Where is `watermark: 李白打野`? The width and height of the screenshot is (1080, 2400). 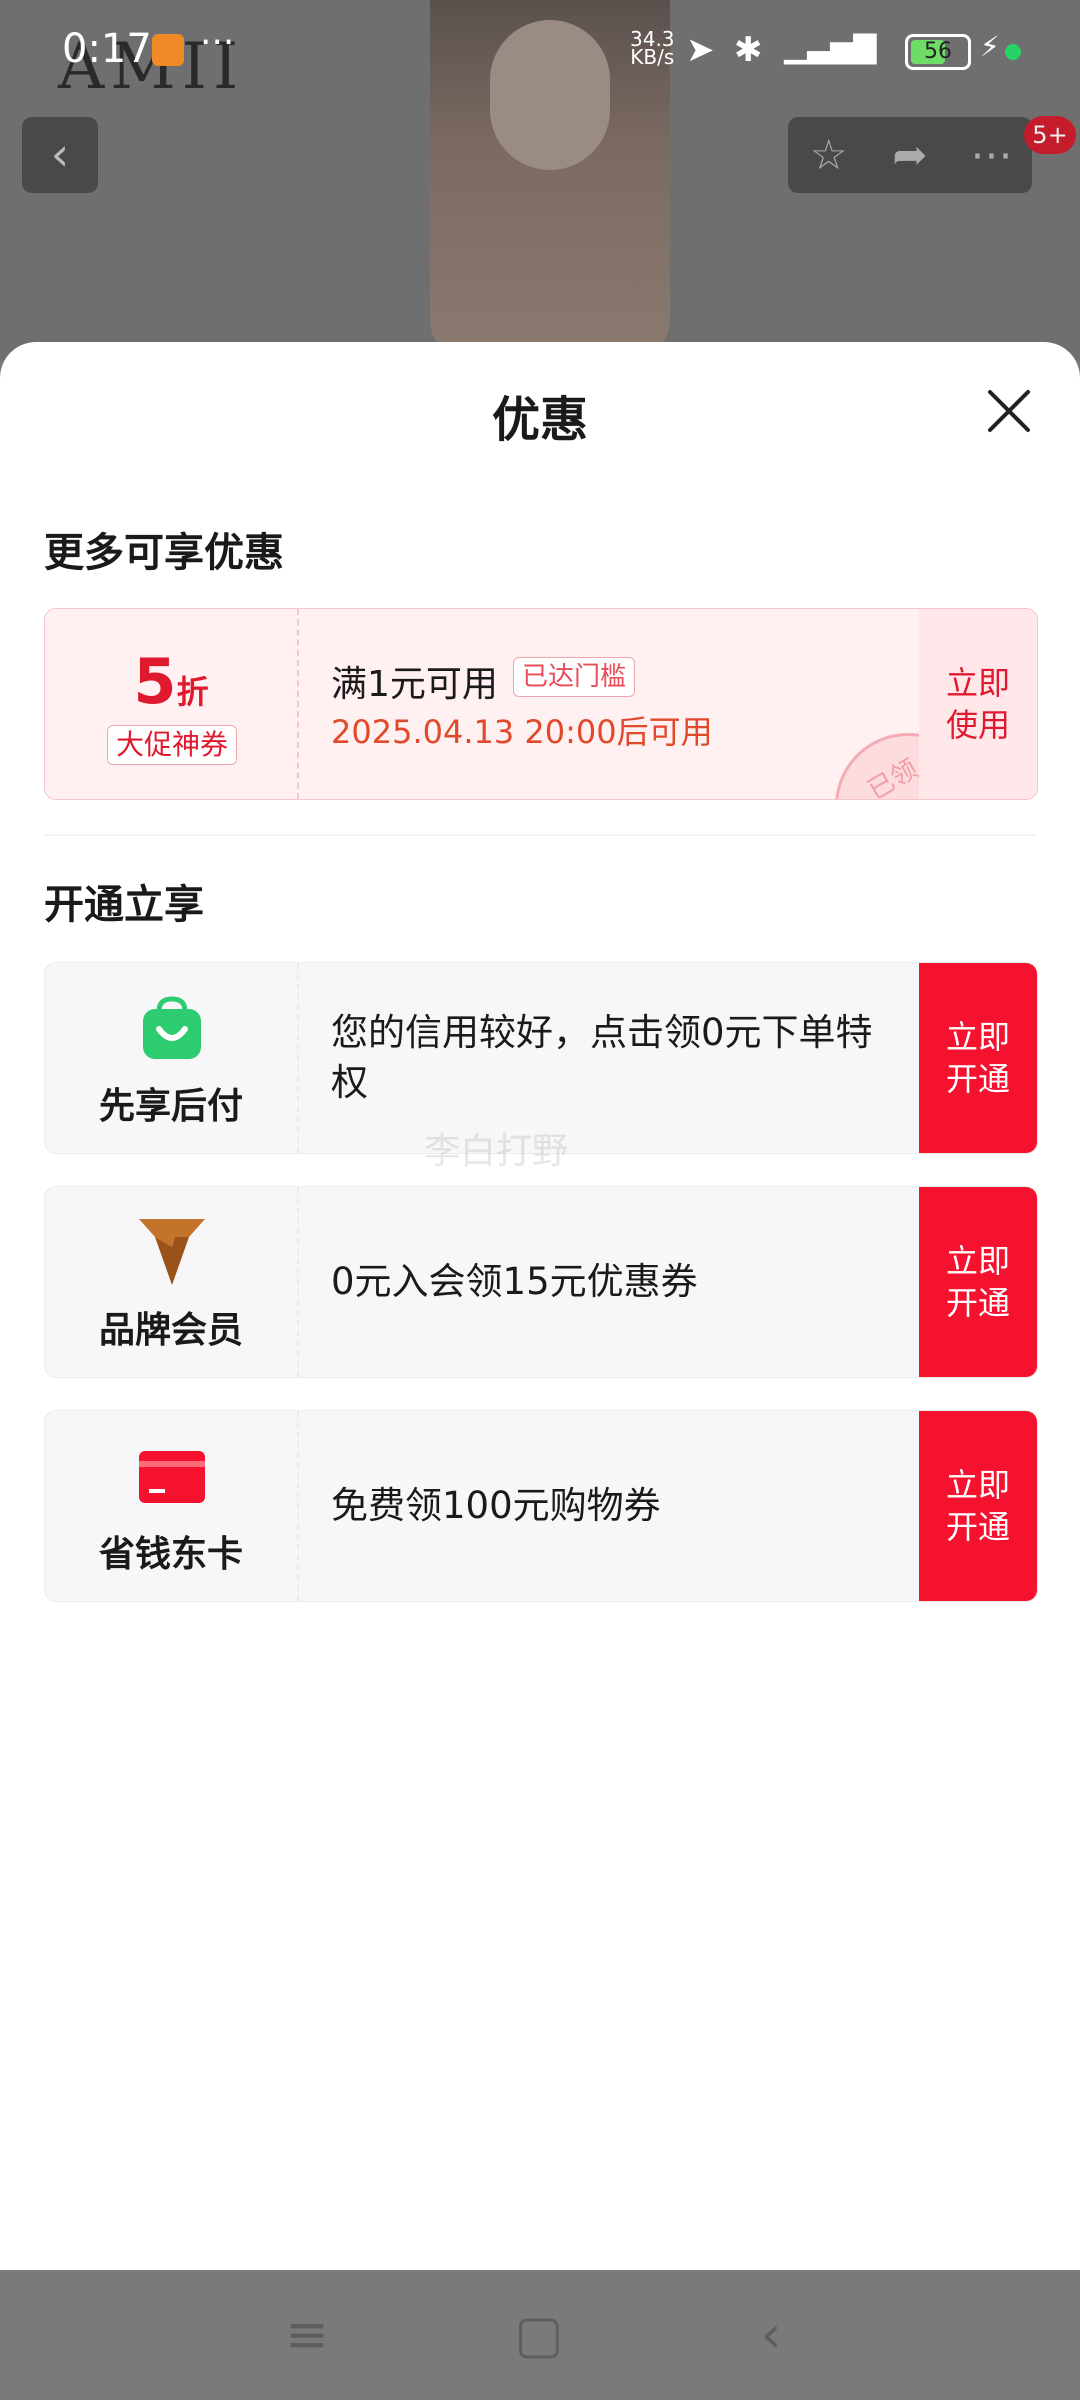
watermark: 李白打野 is located at coordinates (496, 1151).